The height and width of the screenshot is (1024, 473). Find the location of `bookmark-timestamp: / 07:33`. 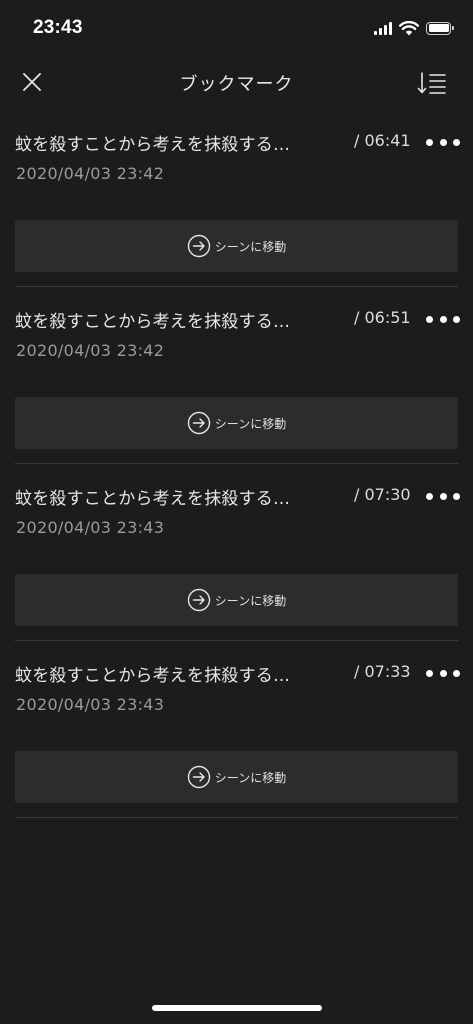

bookmark-timestamp: / 07:33 is located at coordinates (382, 671).